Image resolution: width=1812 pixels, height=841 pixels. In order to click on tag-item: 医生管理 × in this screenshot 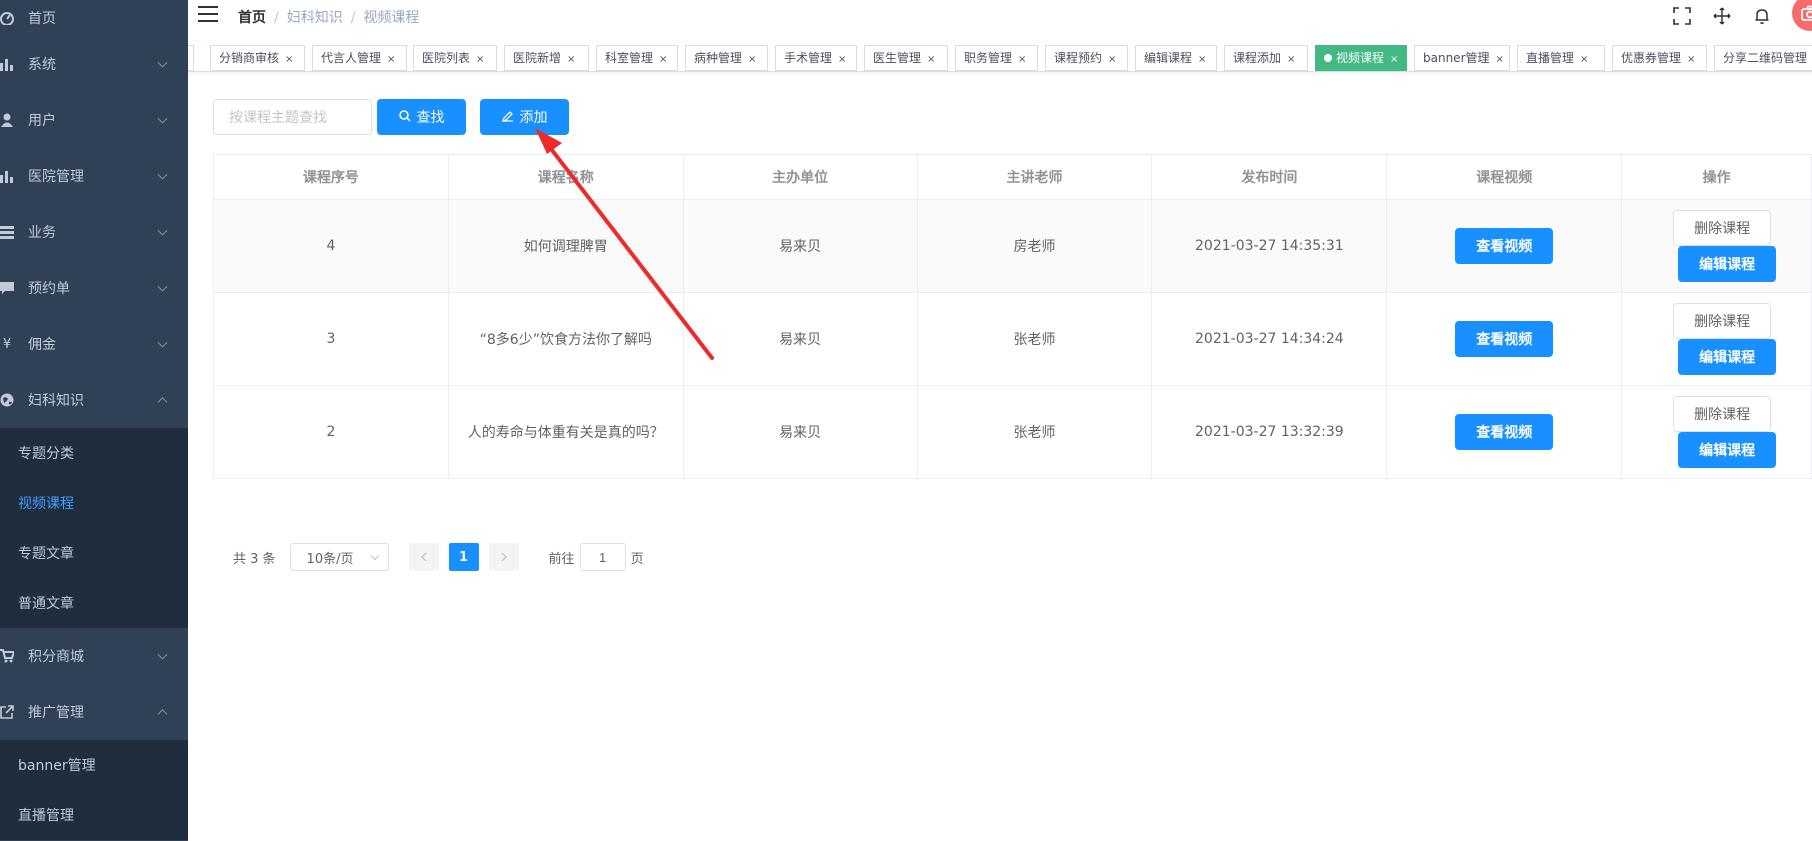, I will do `click(906, 58)`.